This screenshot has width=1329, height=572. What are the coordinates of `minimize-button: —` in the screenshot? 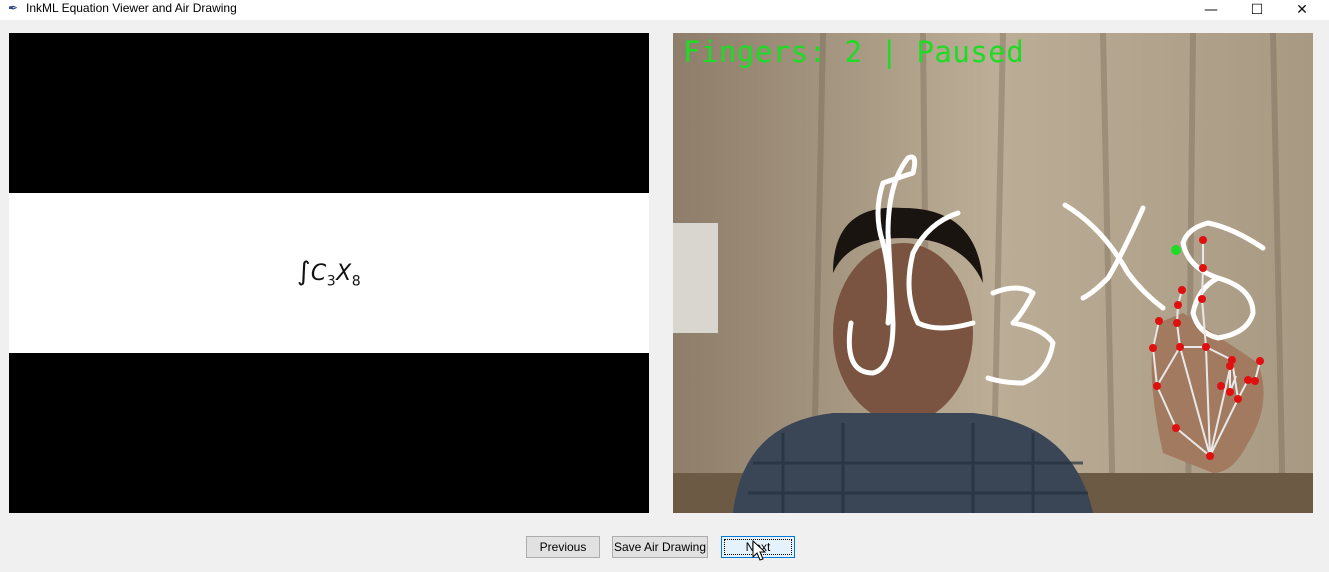 It's located at (1211, 10).